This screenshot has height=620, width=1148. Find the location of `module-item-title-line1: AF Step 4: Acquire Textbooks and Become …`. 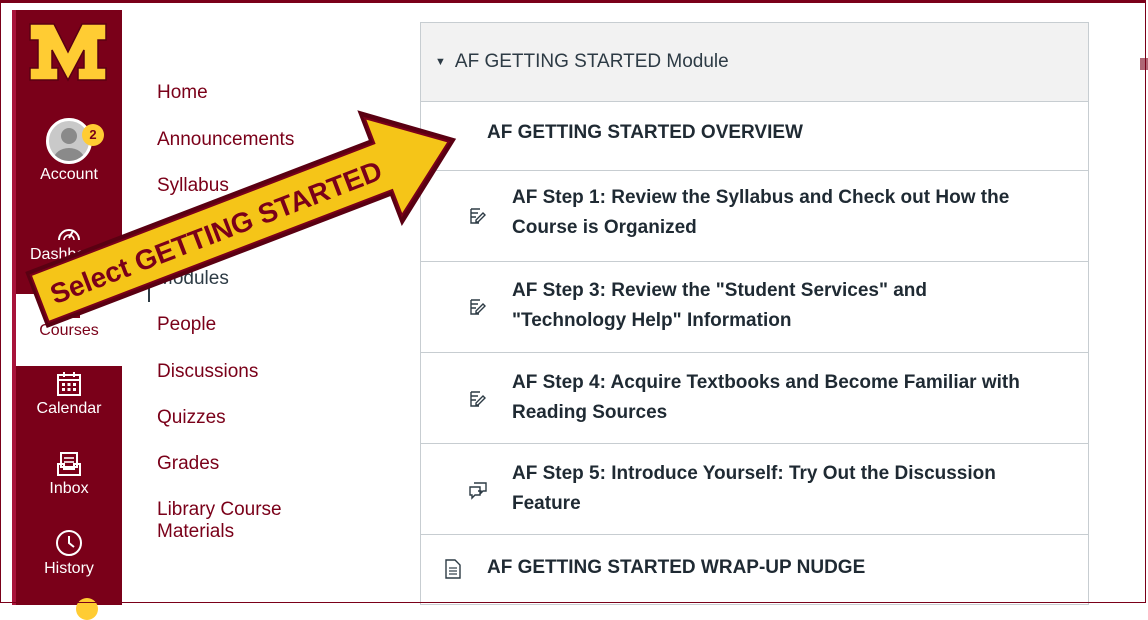

module-item-title-line1: AF Step 4: Acquire Textbooks and Become … is located at coordinates (766, 383).